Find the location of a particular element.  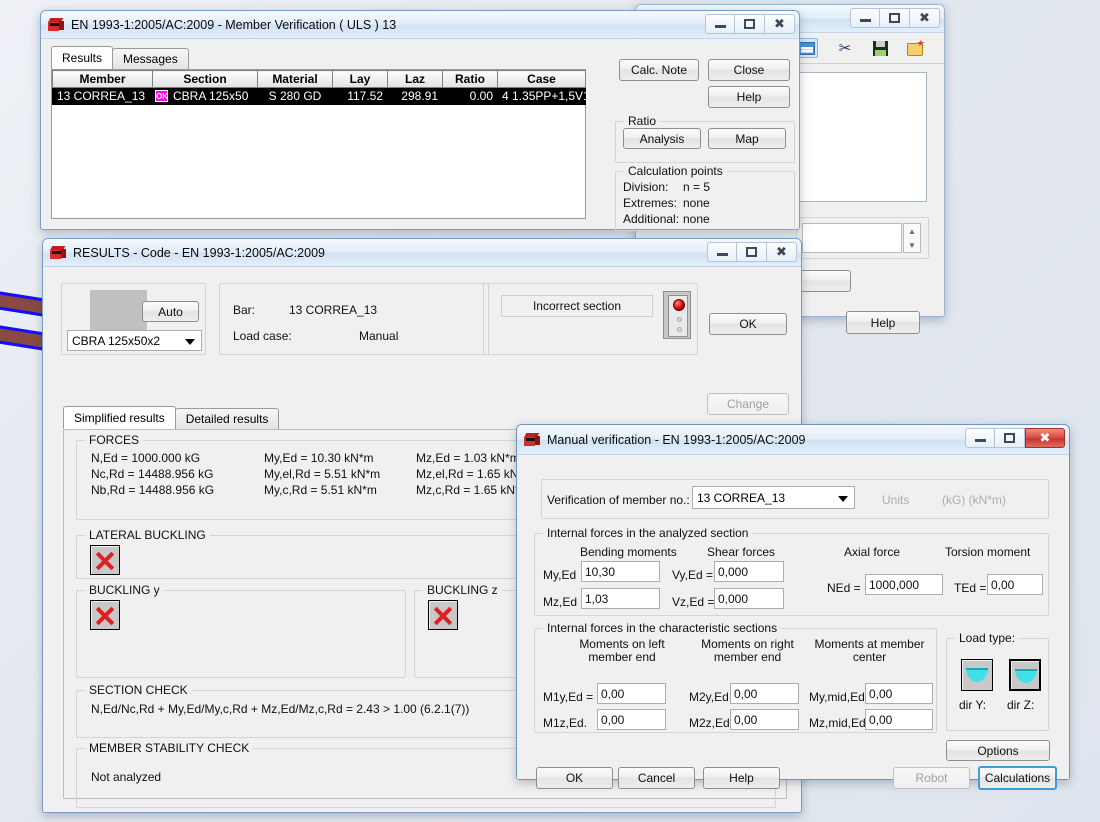

member-combo: 13 CORREA_13 is located at coordinates (773, 497).